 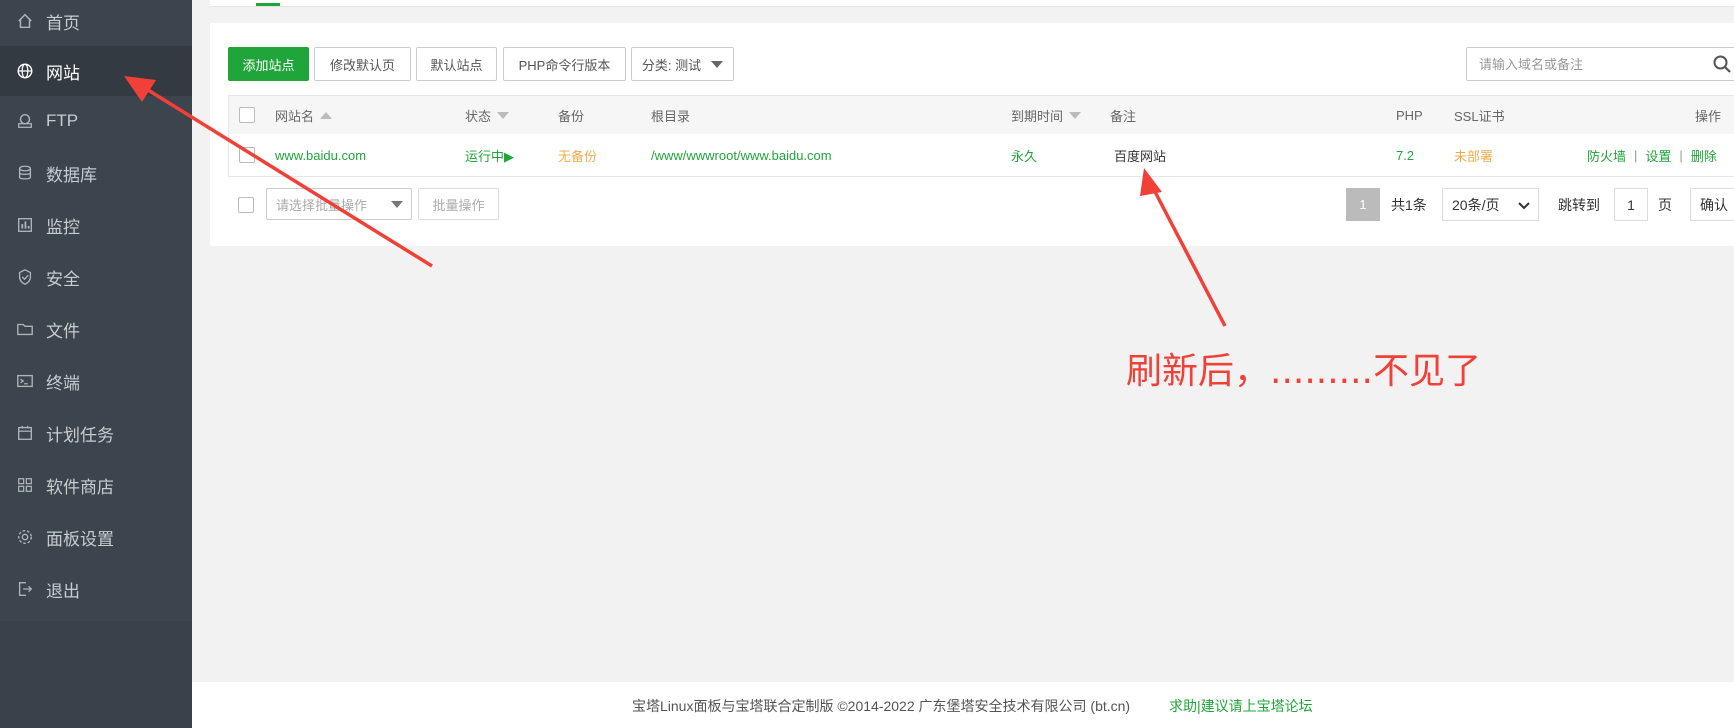 I want to click on header-expire-label: 到期时间, so click(x=1037, y=116).